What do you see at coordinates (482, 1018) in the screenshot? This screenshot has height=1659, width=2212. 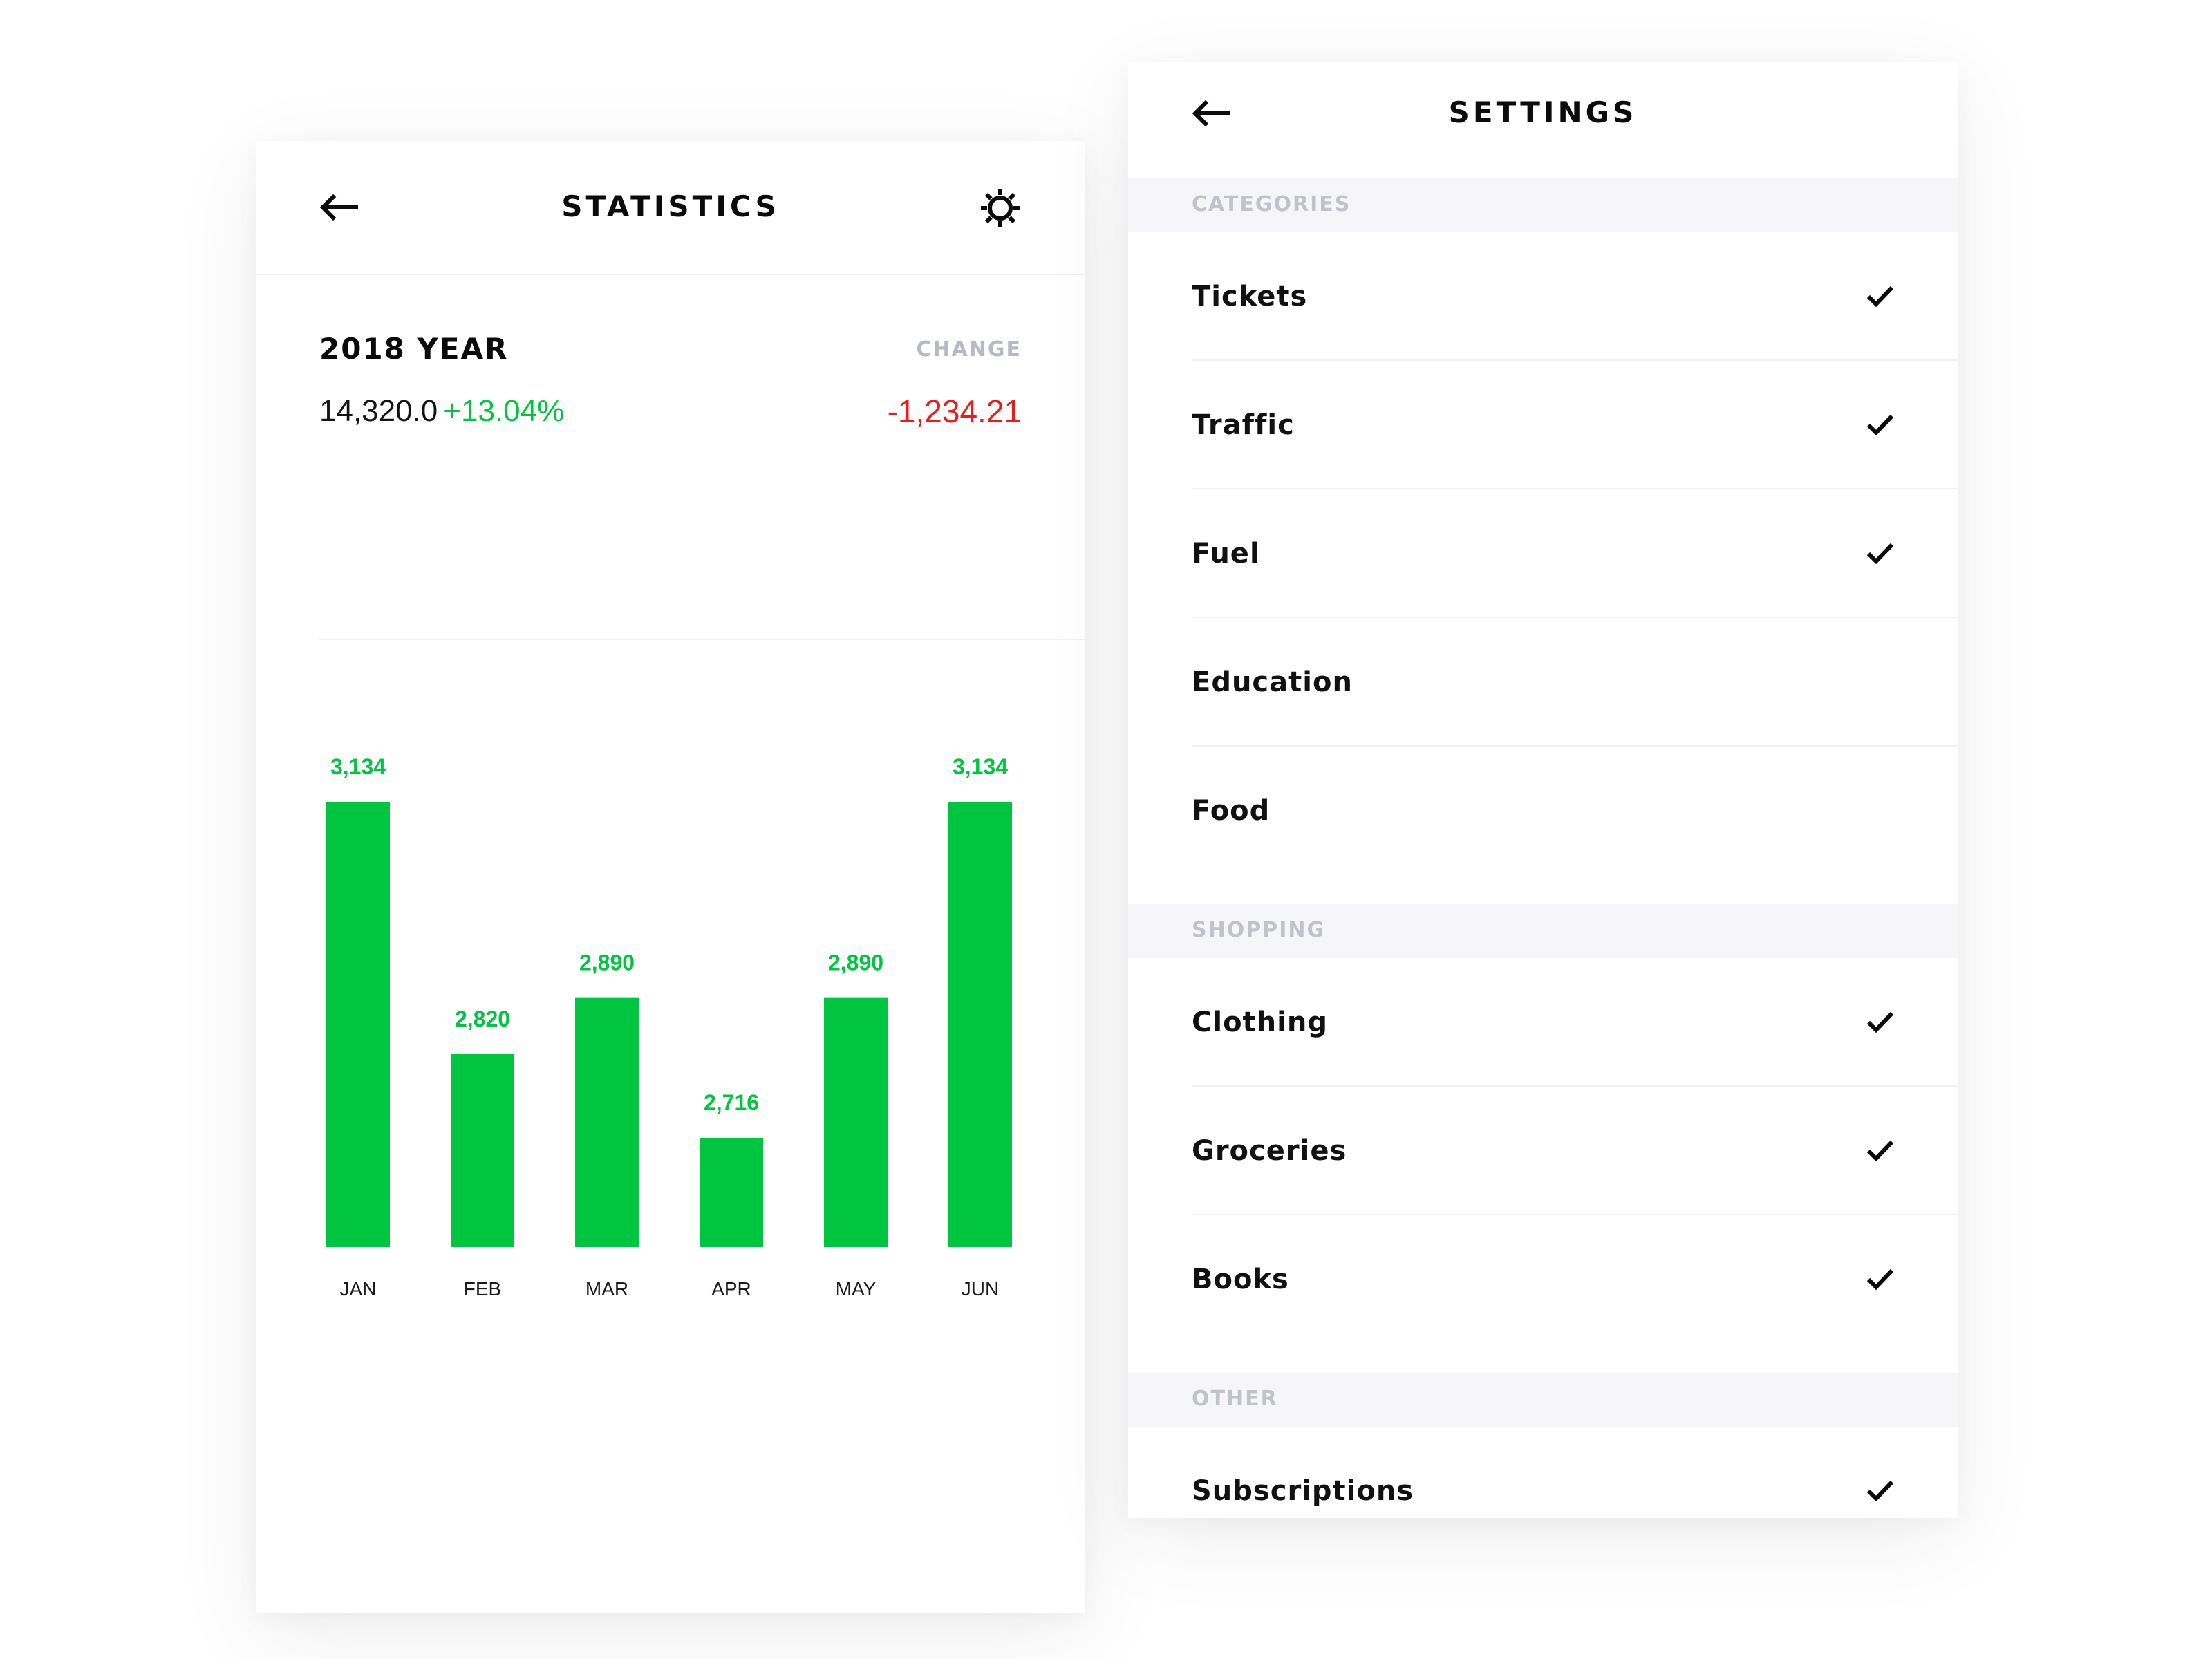 I see `bar-value-label: 2,820` at bounding box center [482, 1018].